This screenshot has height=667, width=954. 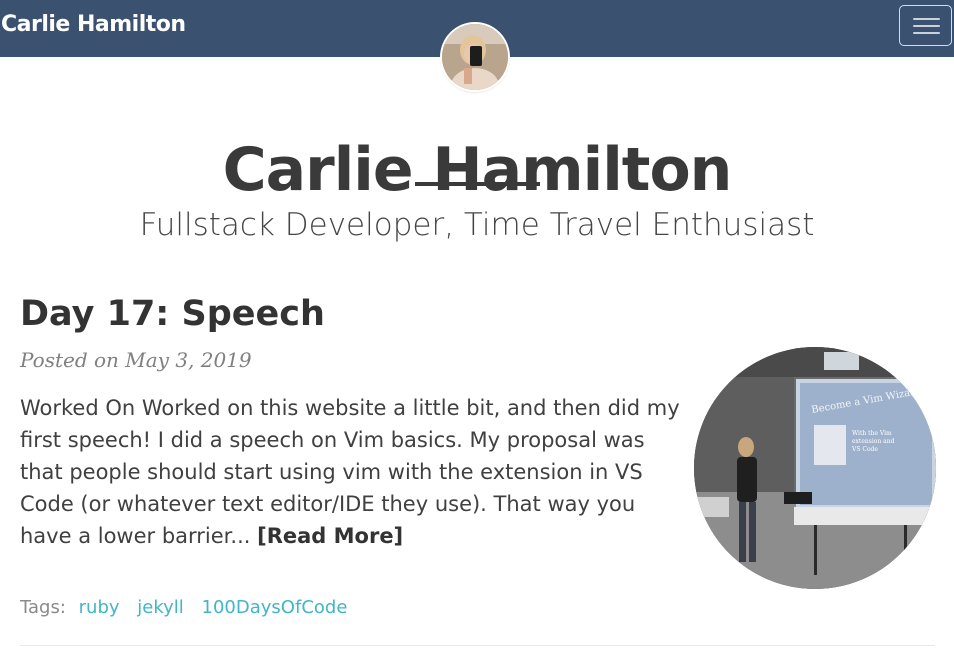 What do you see at coordinates (99, 607) in the screenshot?
I see `tag-link-ruby: ruby` at bounding box center [99, 607].